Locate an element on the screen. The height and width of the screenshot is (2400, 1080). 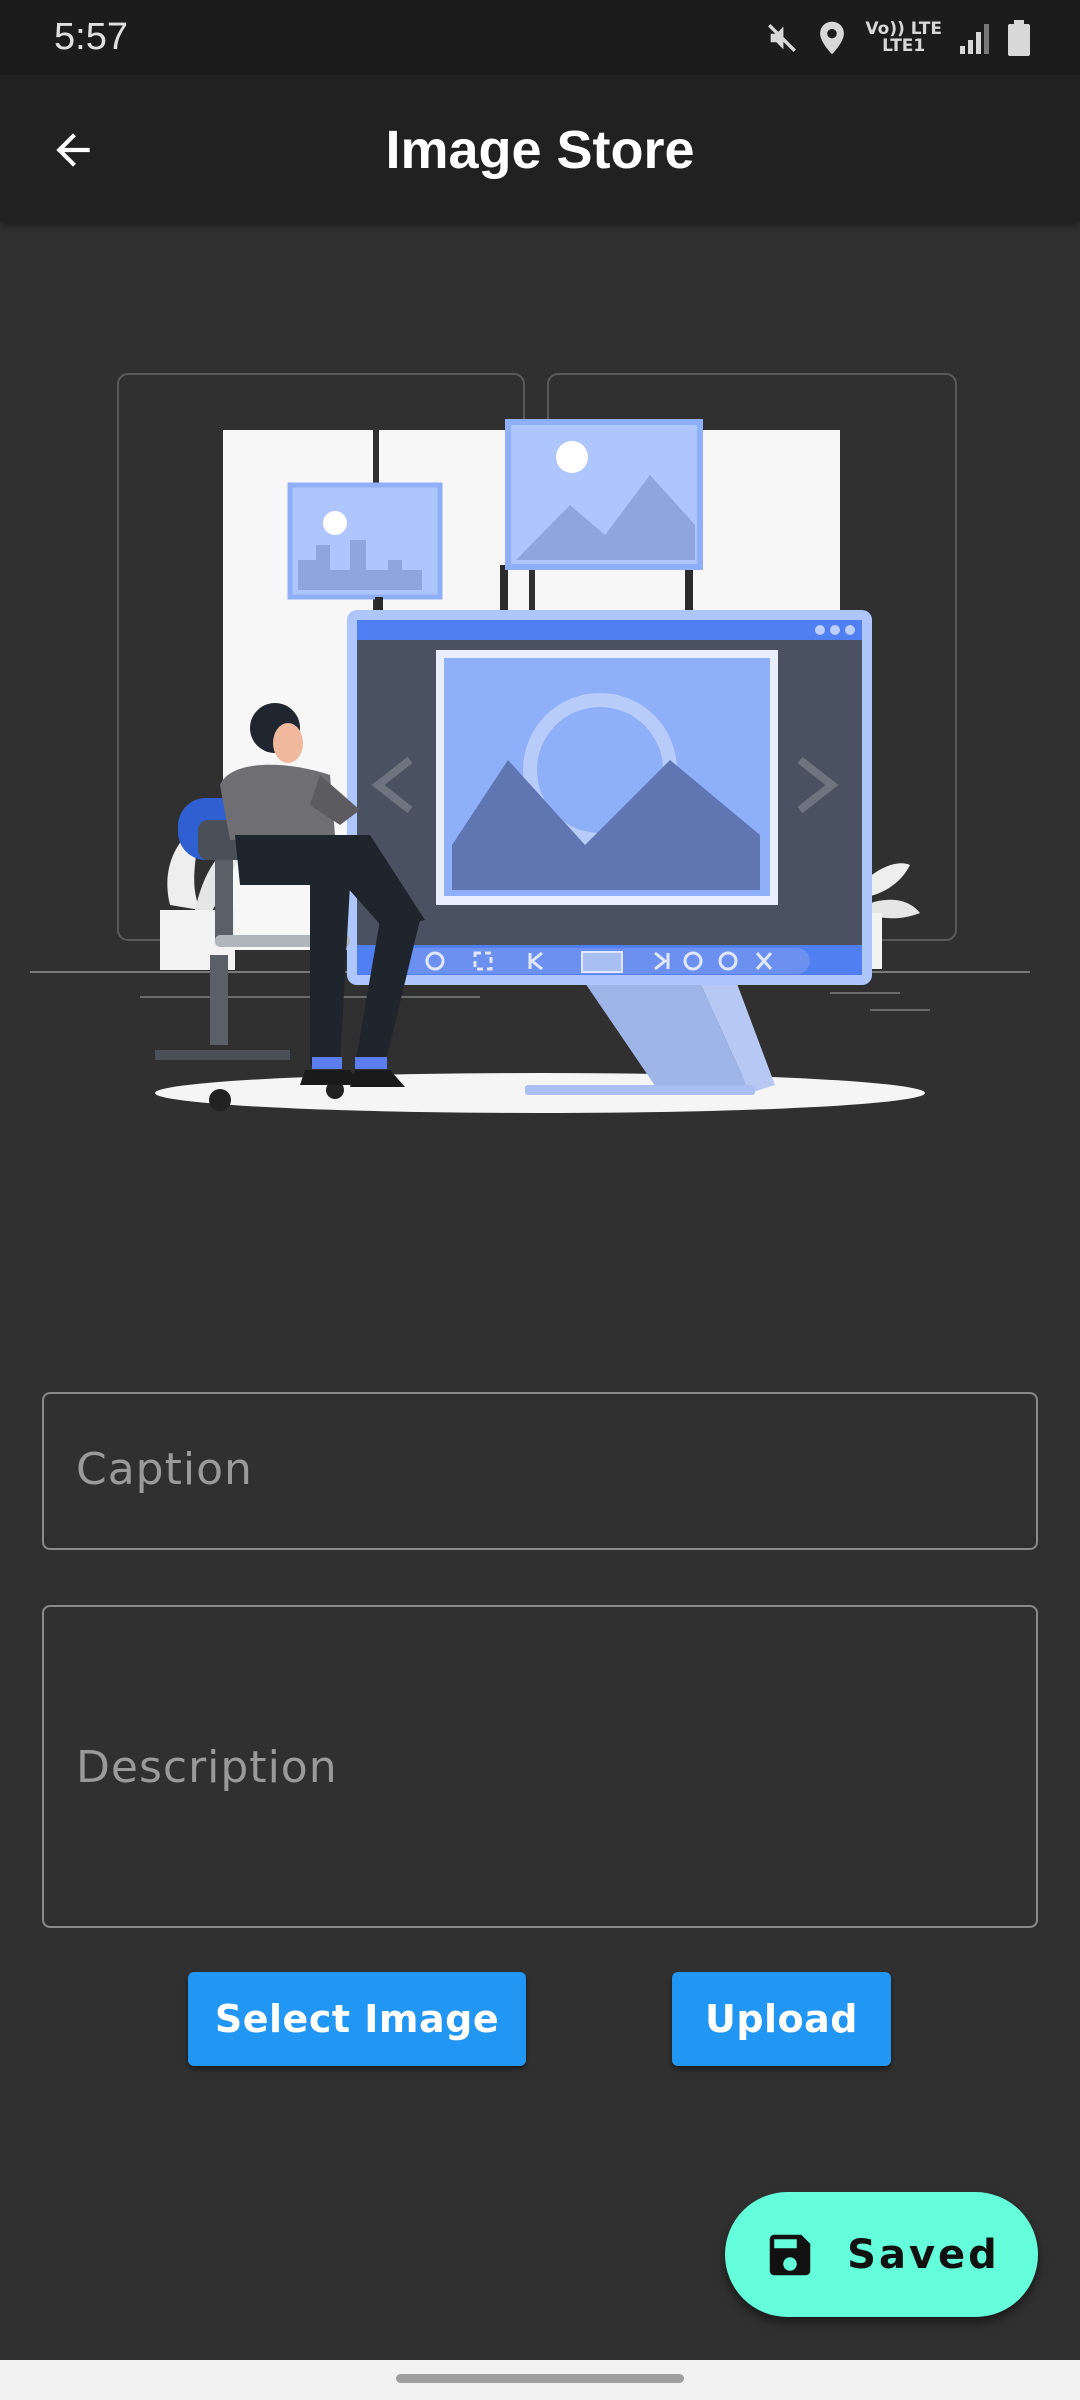
location-icon is located at coordinates (832, 38).